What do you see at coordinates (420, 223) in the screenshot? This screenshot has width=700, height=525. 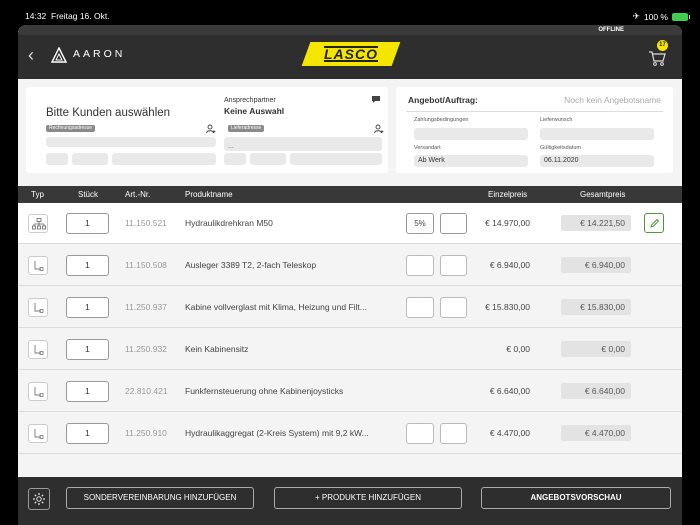 I see `discount-input: 5%` at bounding box center [420, 223].